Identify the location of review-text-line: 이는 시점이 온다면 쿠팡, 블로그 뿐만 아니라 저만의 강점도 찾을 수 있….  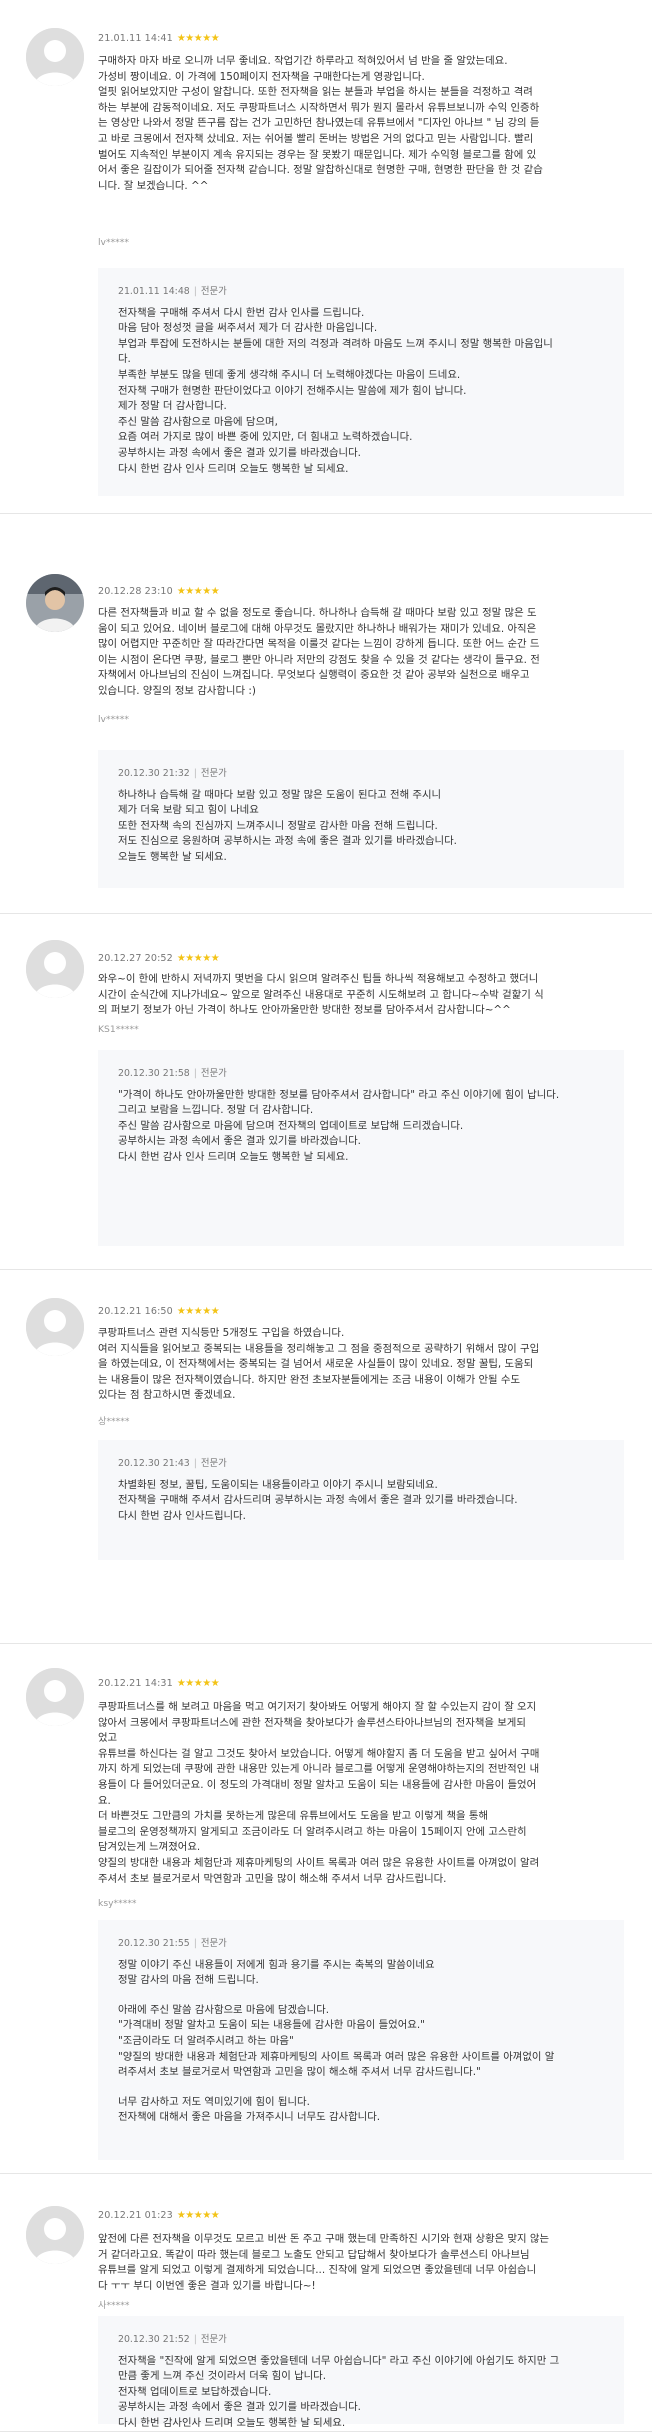
(319, 659).